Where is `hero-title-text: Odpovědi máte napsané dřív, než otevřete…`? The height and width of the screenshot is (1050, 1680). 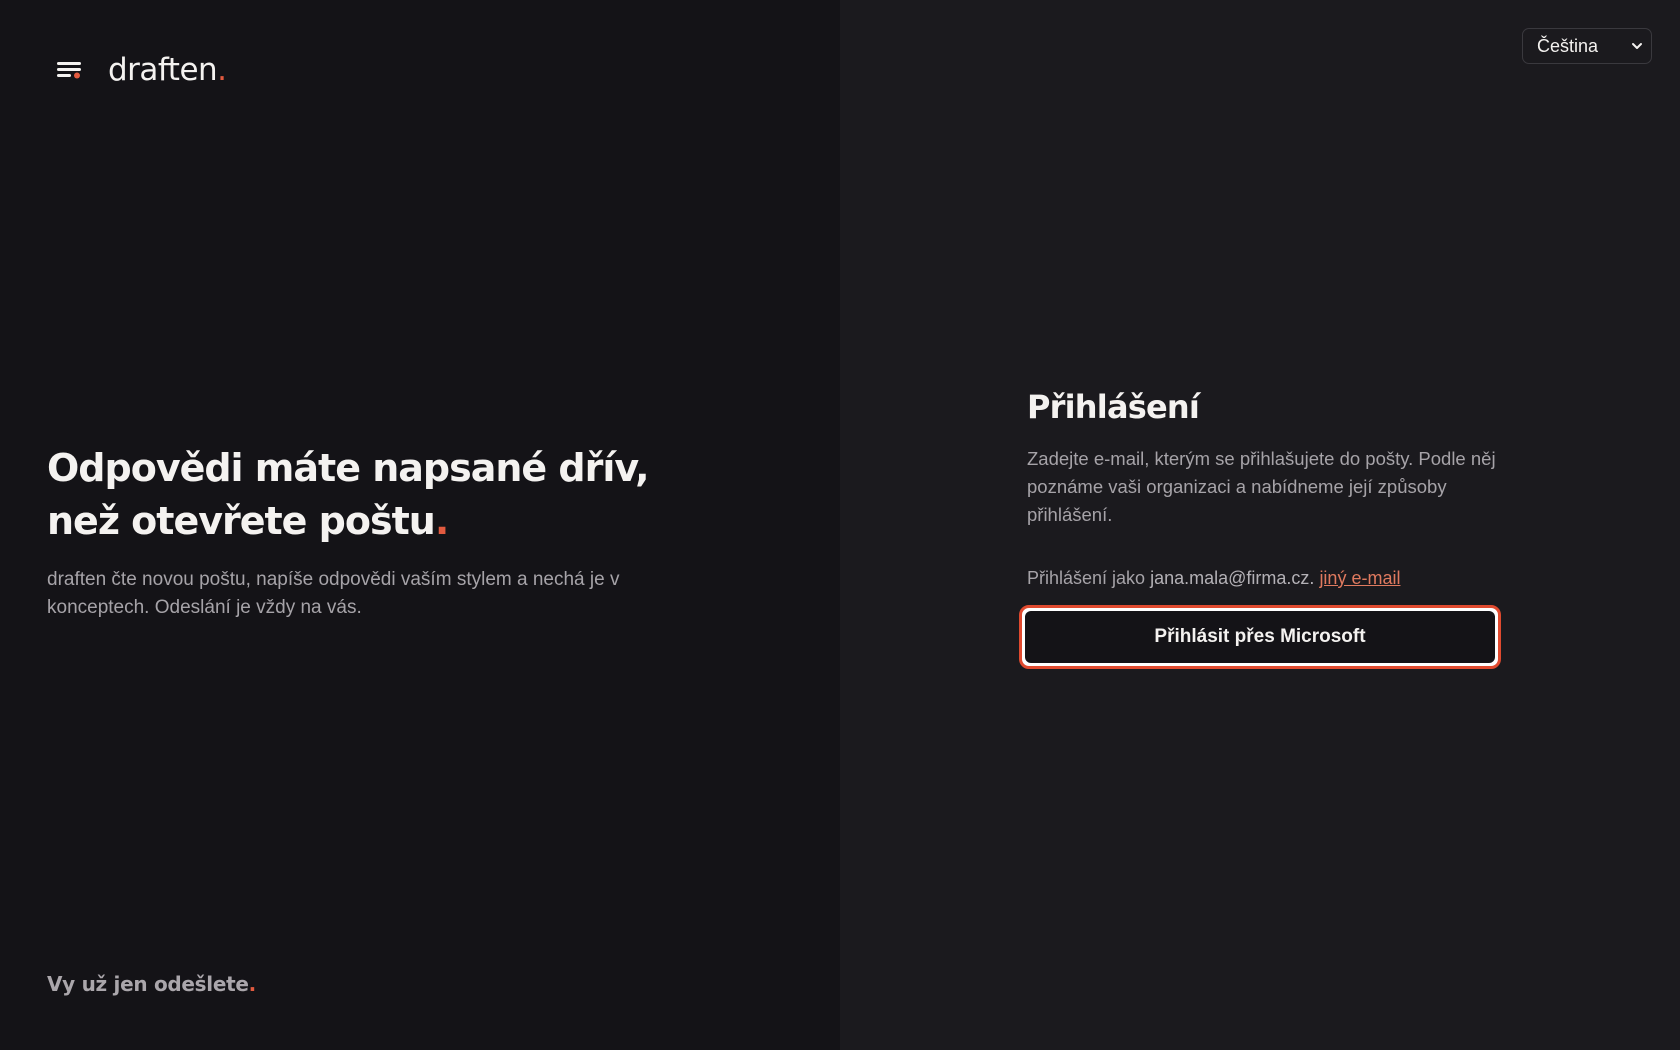
hero-title-text: Odpovědi máte napsané dřív, než otevřete… is located at coordinates (348, 494).